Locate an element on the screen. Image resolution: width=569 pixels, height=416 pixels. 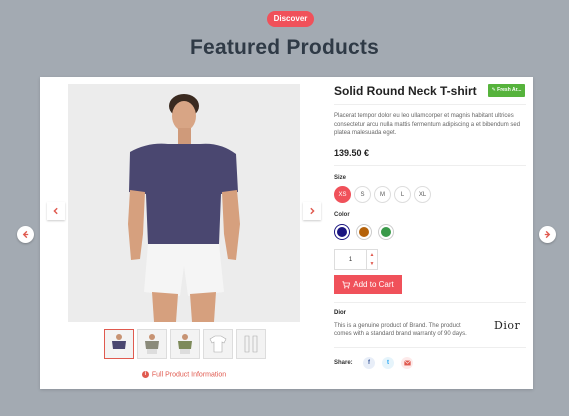
quantity-input: 1 is located at coordinates (350, 259).